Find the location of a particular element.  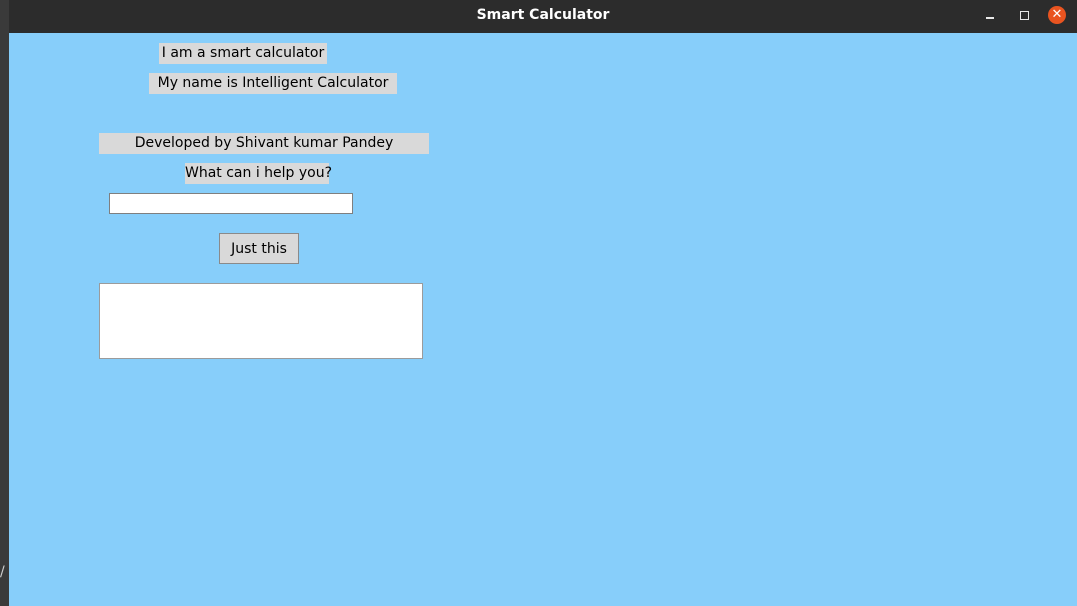

close-button: ✕ is located at coordinates (1057, 15).